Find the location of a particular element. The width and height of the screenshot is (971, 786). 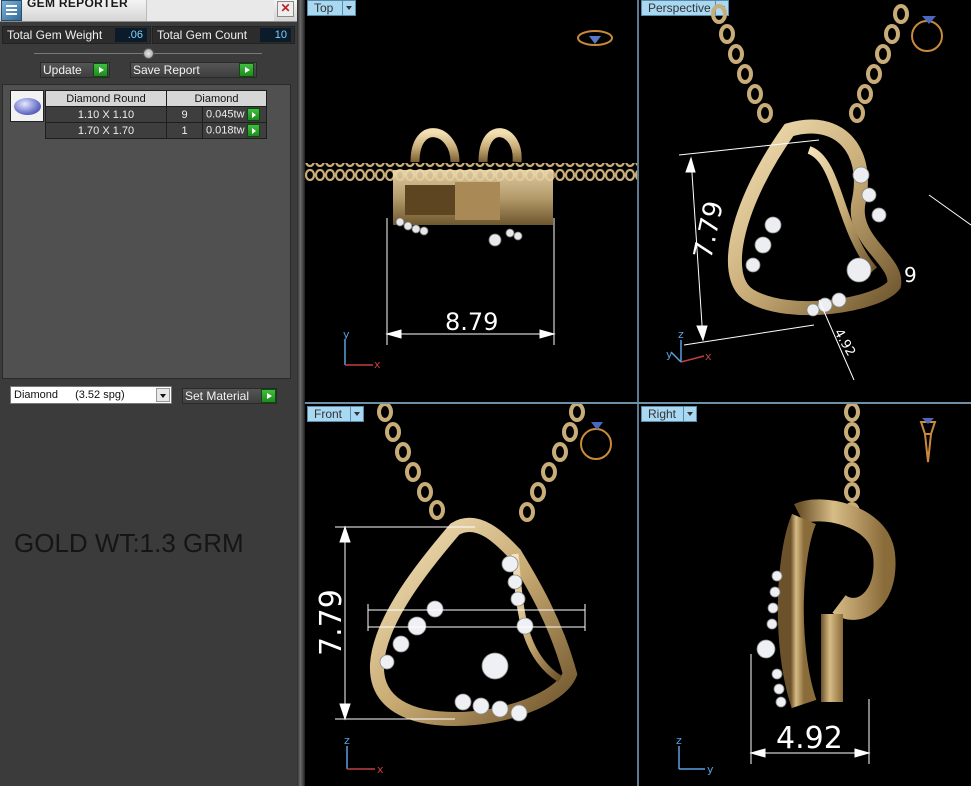

axis-label-x: x is located at coordinates (708, 356).